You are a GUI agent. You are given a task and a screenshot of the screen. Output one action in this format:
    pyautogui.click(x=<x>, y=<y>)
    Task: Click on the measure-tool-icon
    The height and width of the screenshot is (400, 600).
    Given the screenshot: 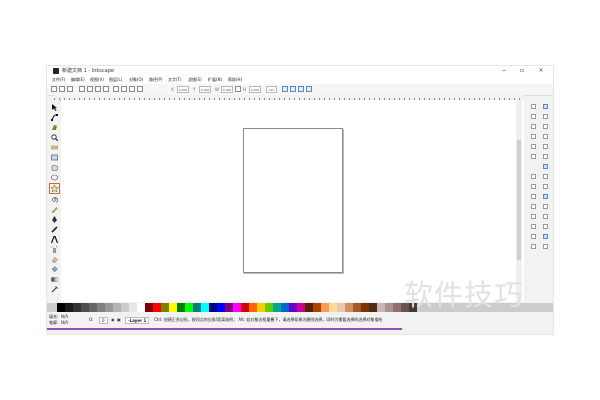 What is the action you would take?
    pyautogui.click(x=54, y=147)
    